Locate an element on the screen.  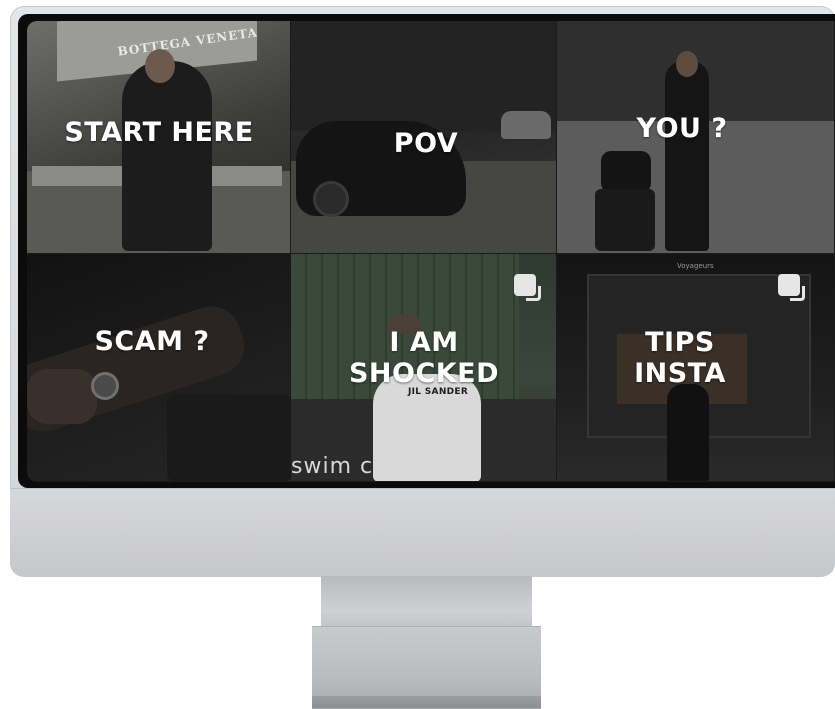
tile-label: SCAM ? is located at coordinates (152, 341).